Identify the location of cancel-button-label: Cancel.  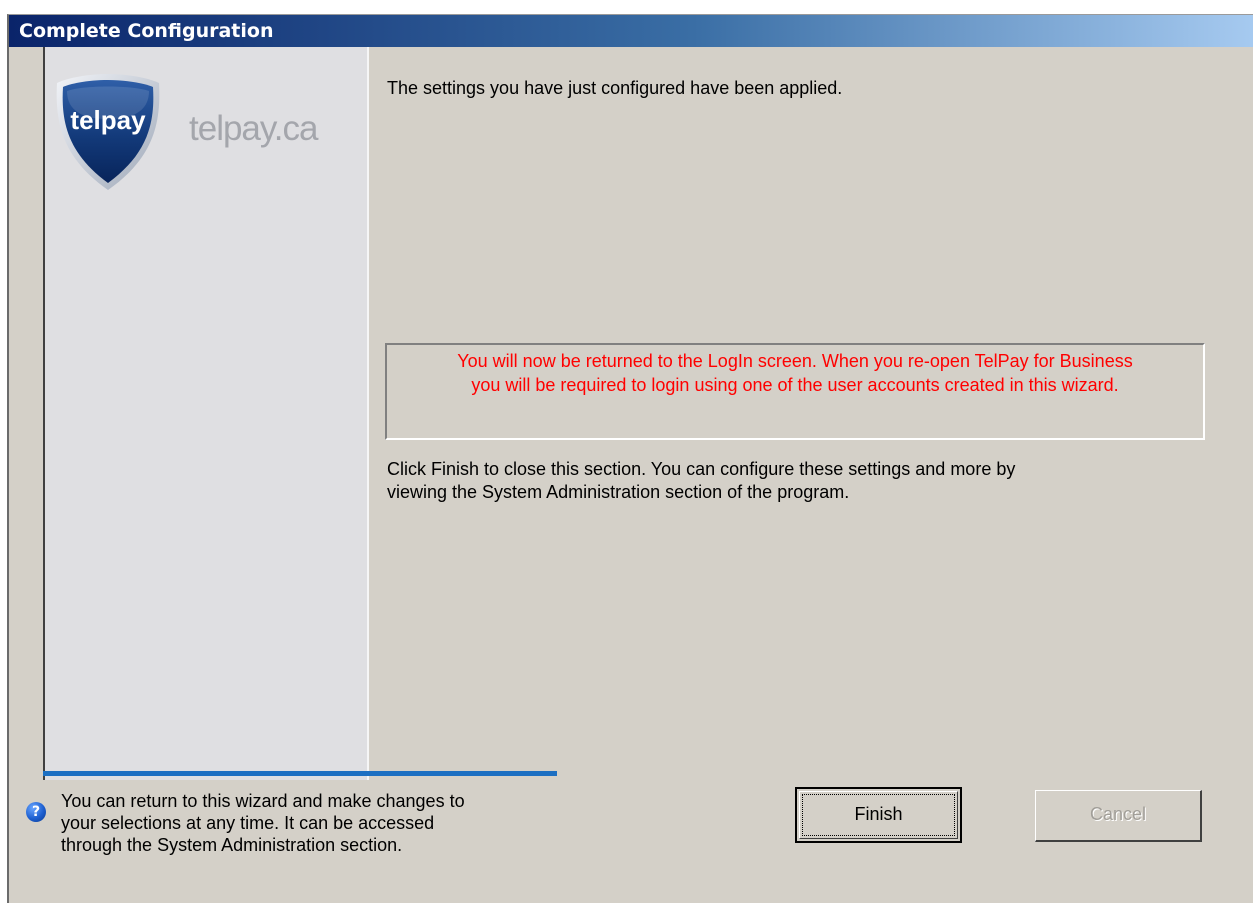
(1118, 814).